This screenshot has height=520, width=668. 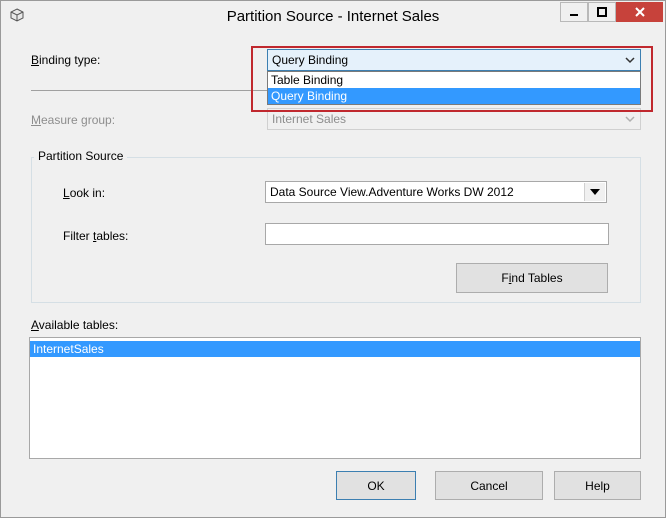 What do you see at coordinates (532, 278) in the screenshot?
I see `find-tables-button: Fi nd Tables` at bounding box center [532, 278].